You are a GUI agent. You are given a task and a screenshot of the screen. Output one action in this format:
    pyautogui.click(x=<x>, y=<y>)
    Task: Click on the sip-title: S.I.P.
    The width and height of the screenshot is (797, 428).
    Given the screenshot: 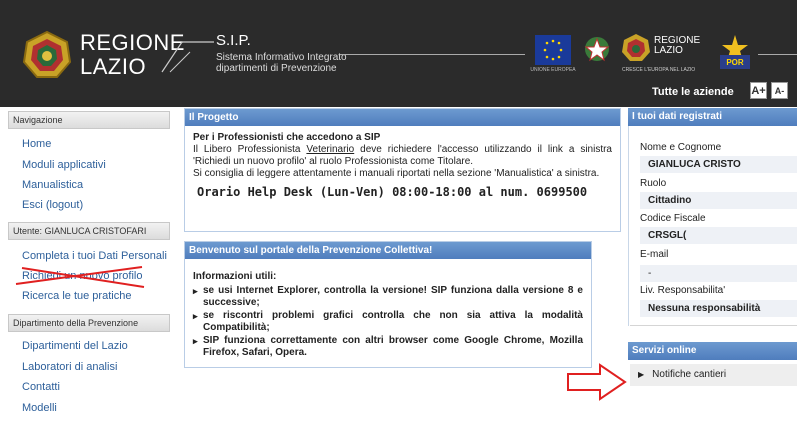 What is the action you would take?
    pyautogui.click(x=233, y=40)
    